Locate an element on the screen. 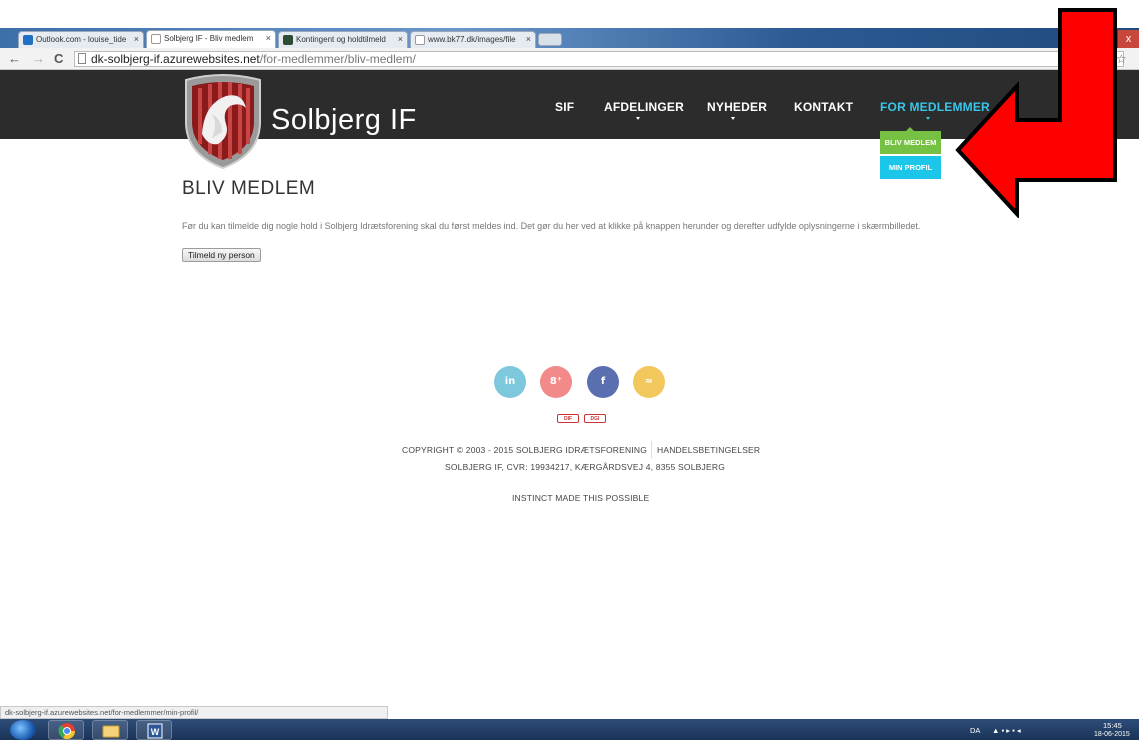 Image resolution: width=1139 pixels, height=746 pixels. brand-name: Solbjerg IF is located at coordinates (344, 120).